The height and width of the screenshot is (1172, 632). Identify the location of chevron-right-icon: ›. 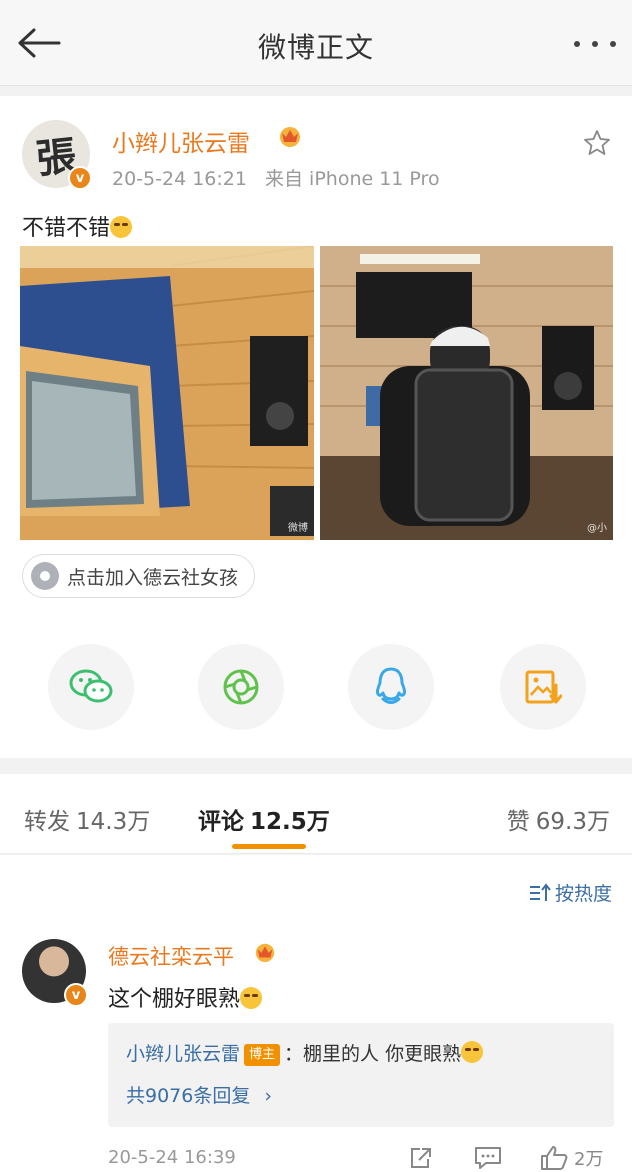
(268, 1096).